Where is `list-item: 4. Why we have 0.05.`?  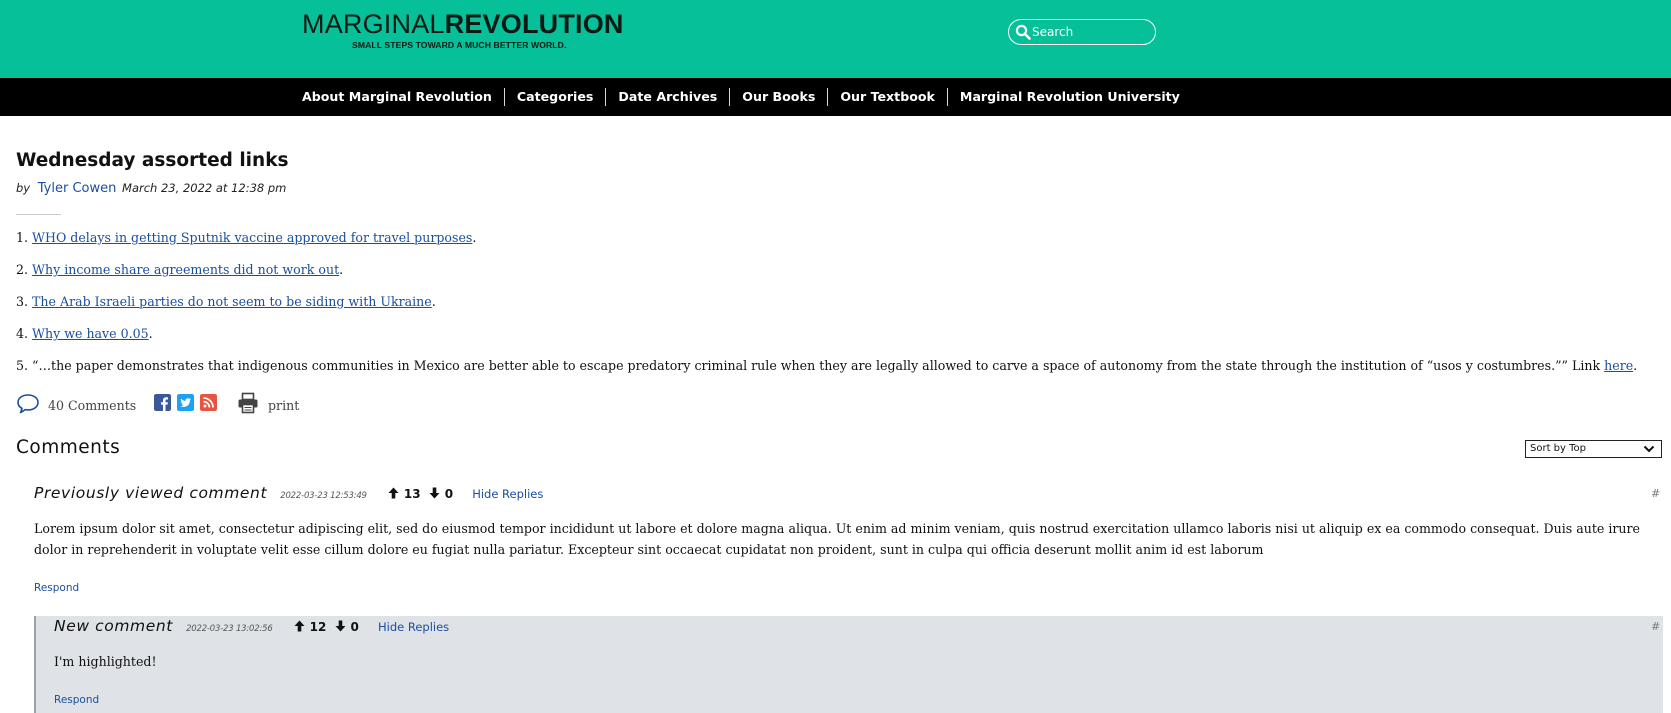 list-item: 4. Why we have 0.05. is located at coordinates (84, 333).